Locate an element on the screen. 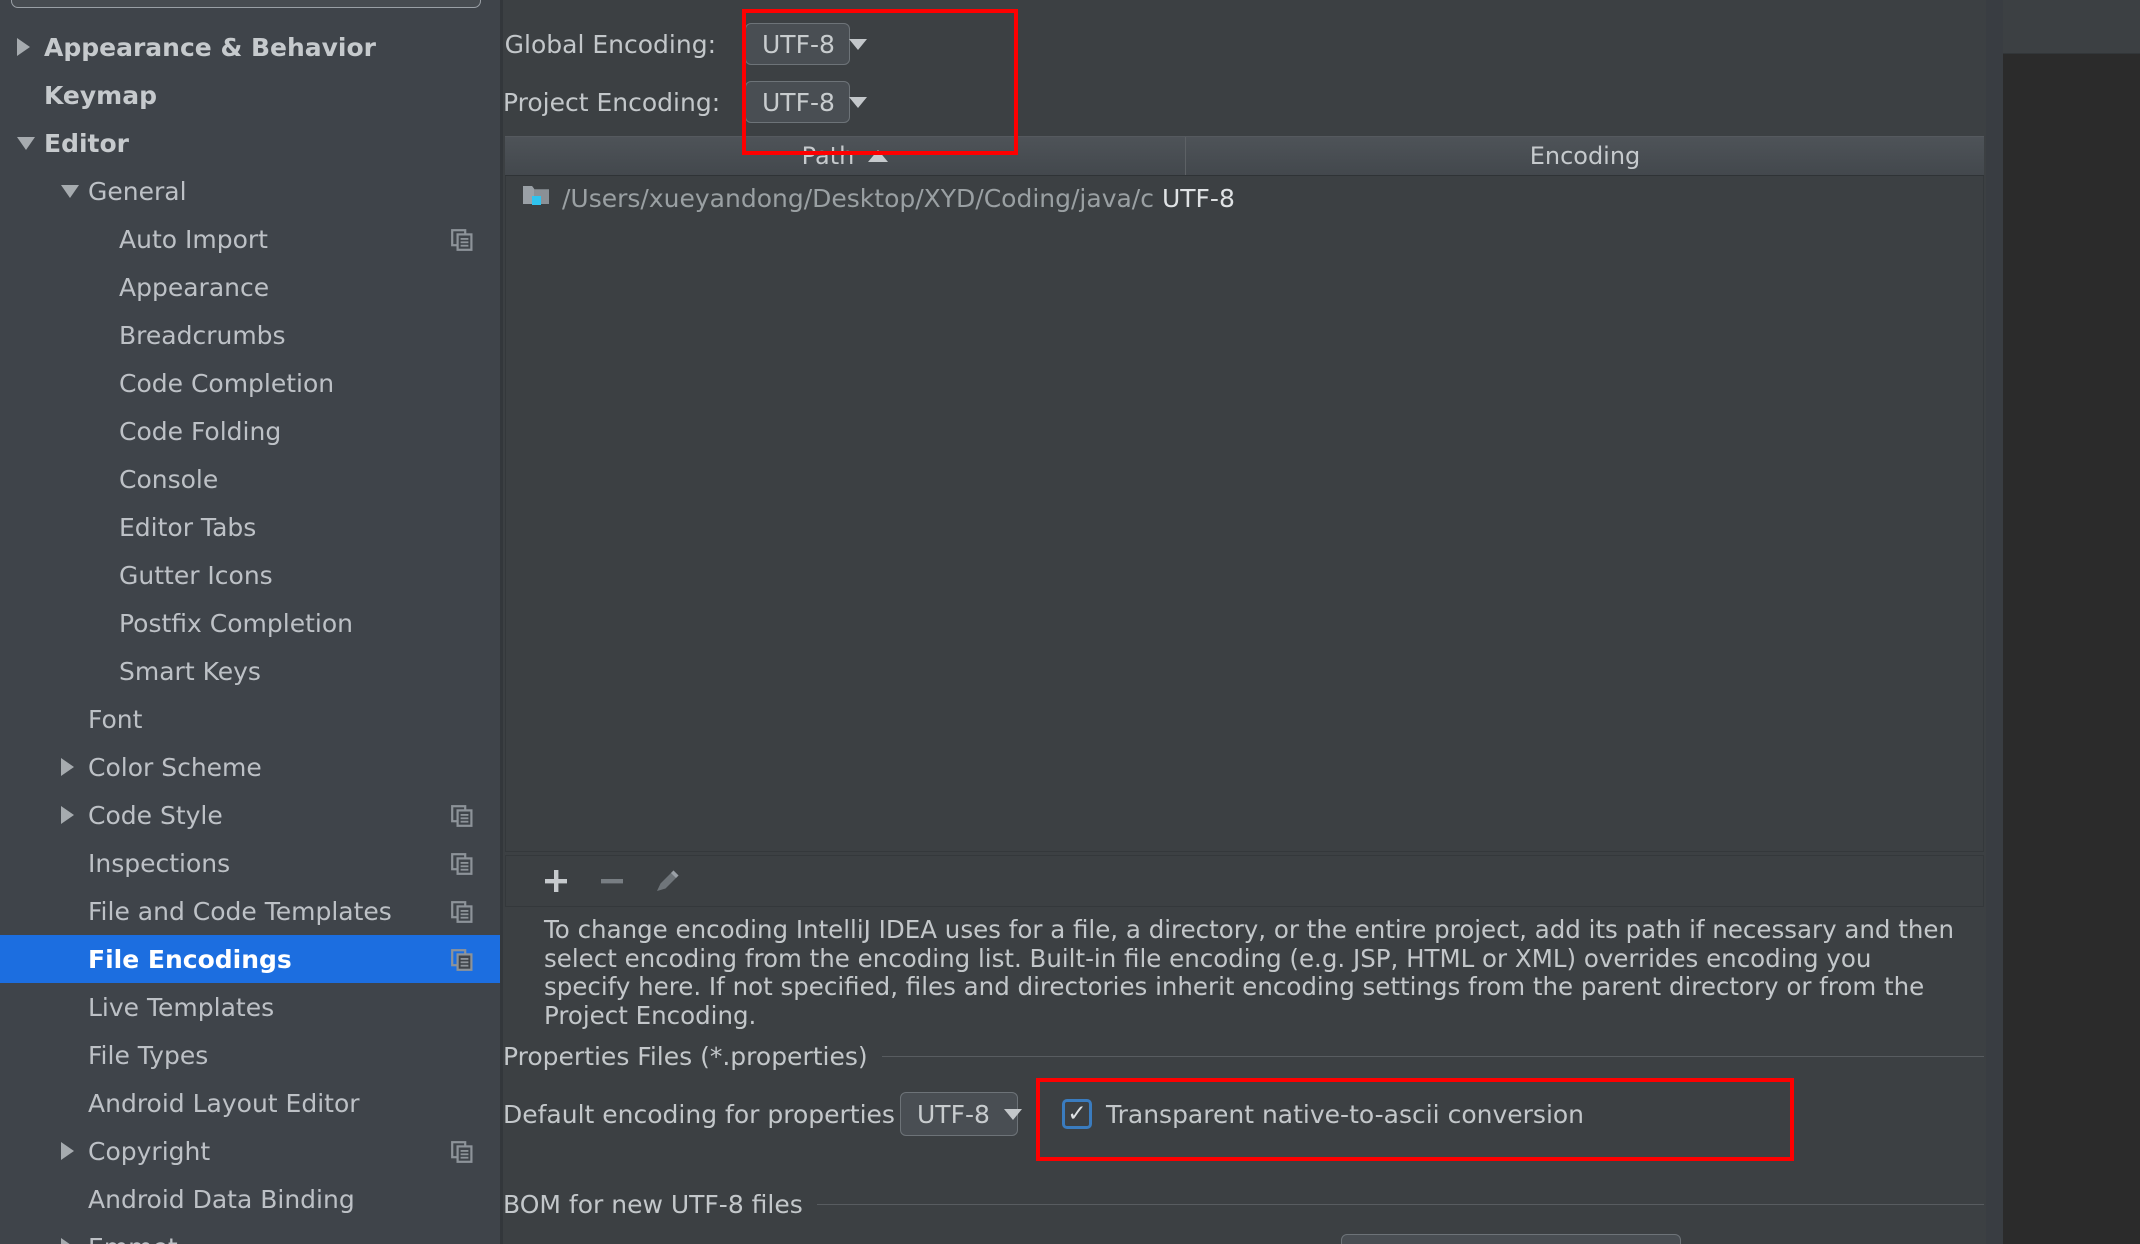 The image size is (2140, 1244). sidebar-item-label: File Encodings is located at coordinates (190, 959).